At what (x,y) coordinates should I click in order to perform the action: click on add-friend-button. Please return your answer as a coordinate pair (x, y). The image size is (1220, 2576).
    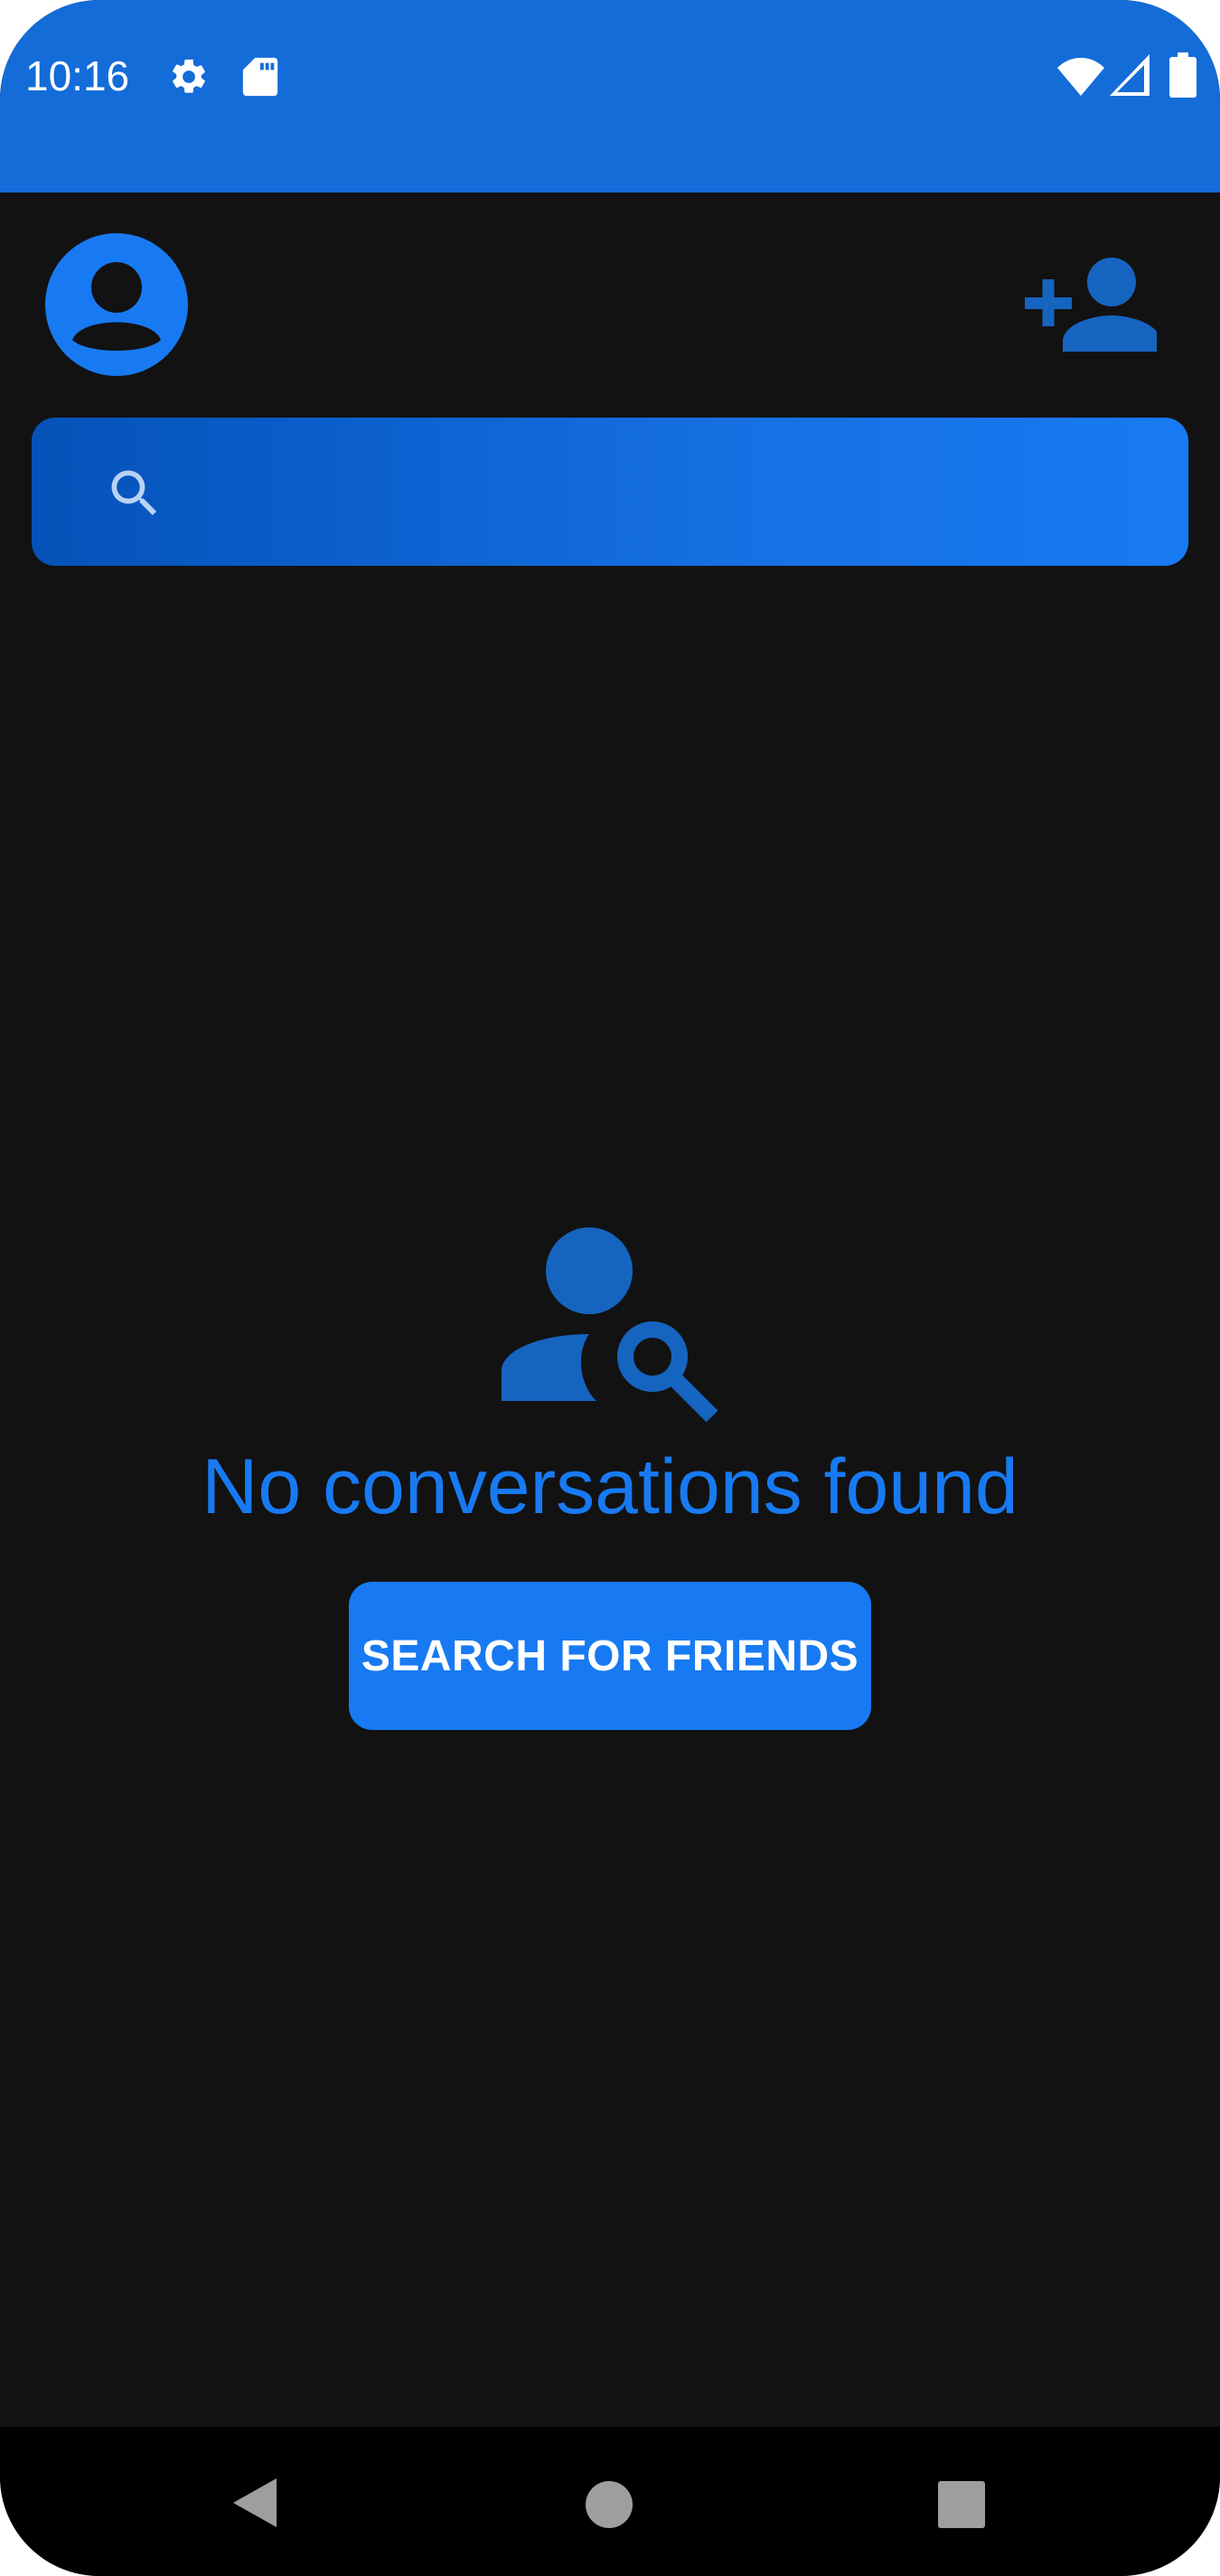
    Looking at the image, I should click on (1089, 305).